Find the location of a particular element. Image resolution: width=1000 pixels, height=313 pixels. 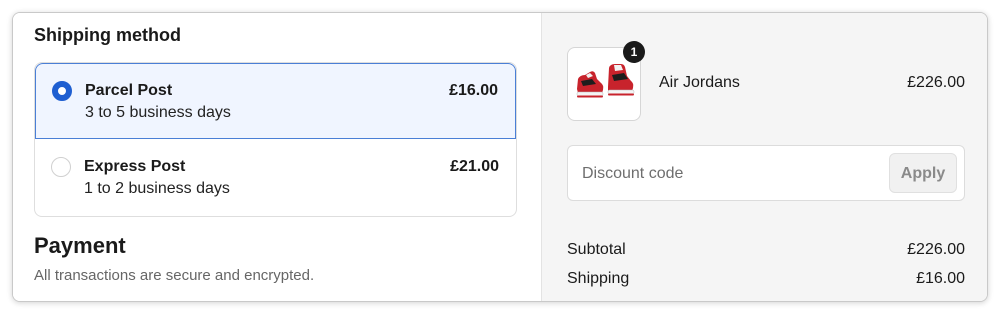

subtotal-label: Subtotal is located at coordinates (596, 249).